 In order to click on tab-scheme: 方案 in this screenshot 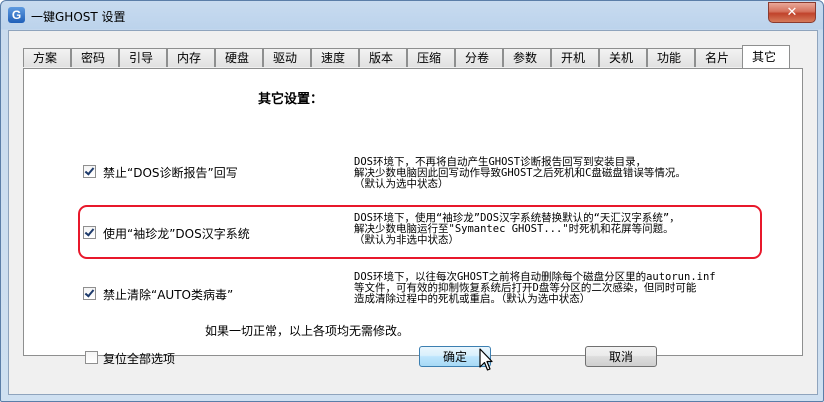, I will do `click(47, 57)`.